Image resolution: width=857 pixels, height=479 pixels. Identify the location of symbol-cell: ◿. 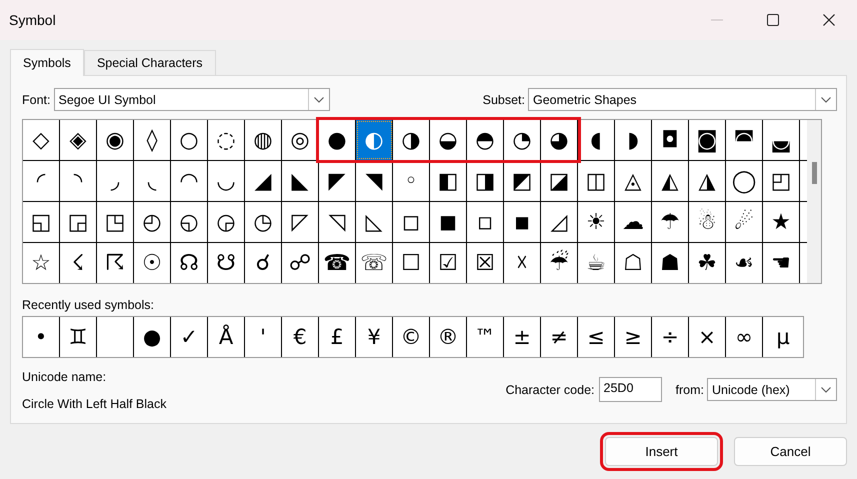
(559, 222).